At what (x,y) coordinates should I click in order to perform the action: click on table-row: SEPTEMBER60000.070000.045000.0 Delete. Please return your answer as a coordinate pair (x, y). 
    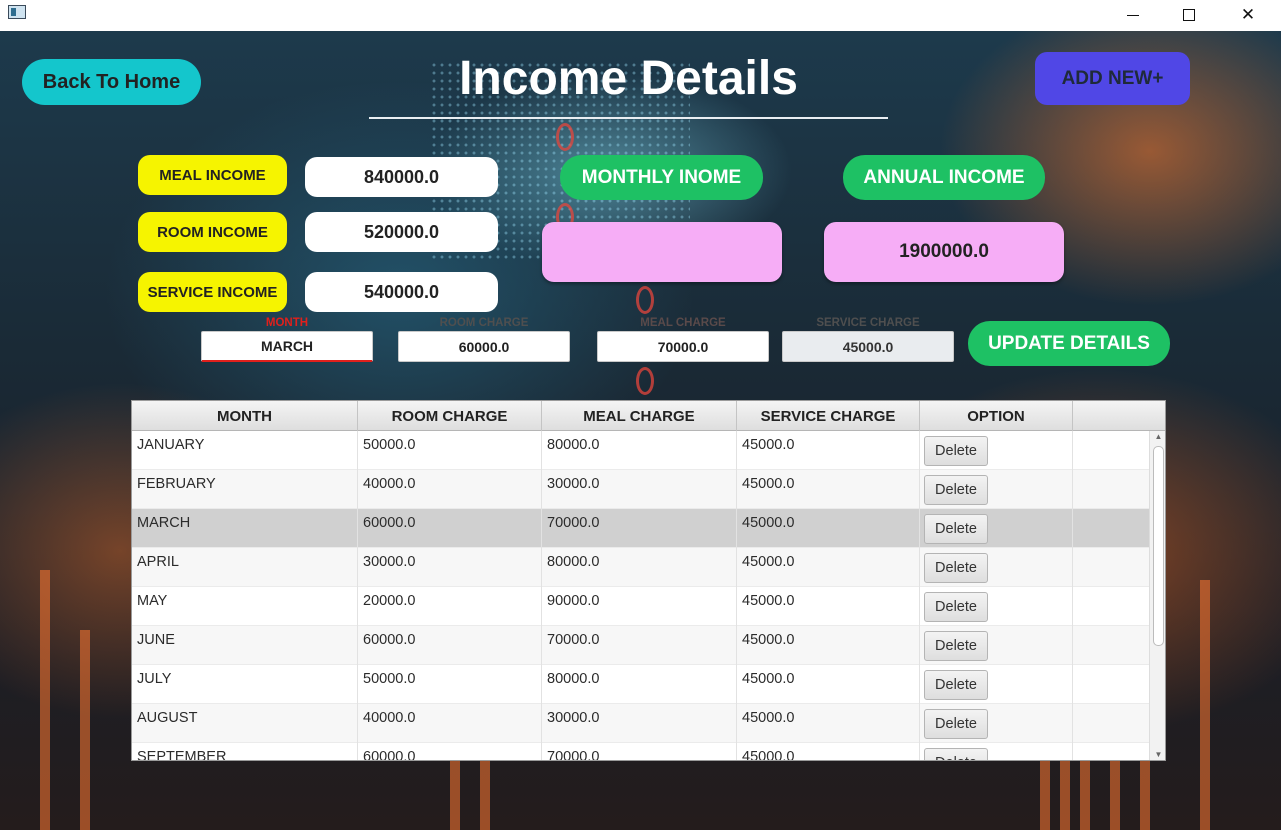
    Looking at the image, I should click on (640, 751).